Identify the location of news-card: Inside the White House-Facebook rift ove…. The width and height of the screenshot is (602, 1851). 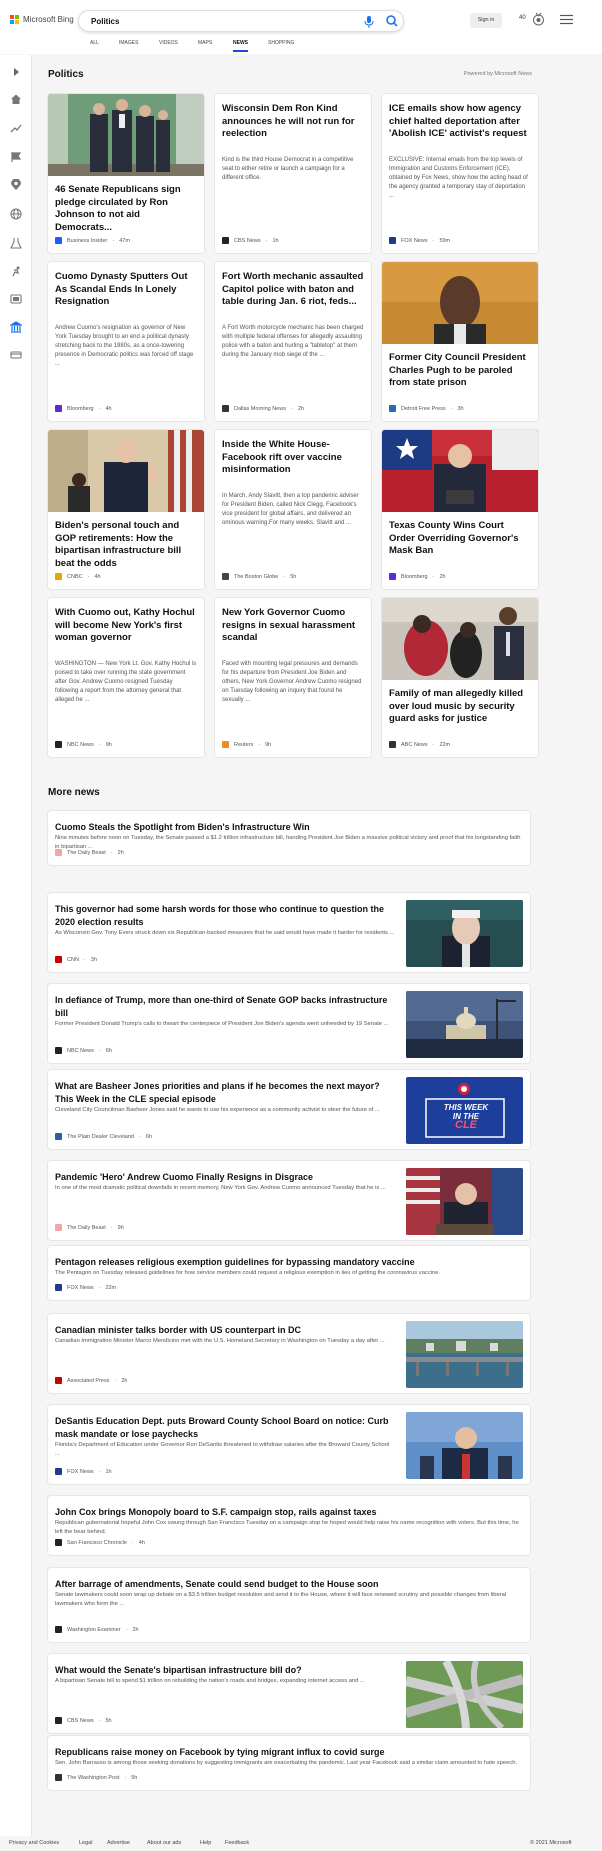
(293, 509).